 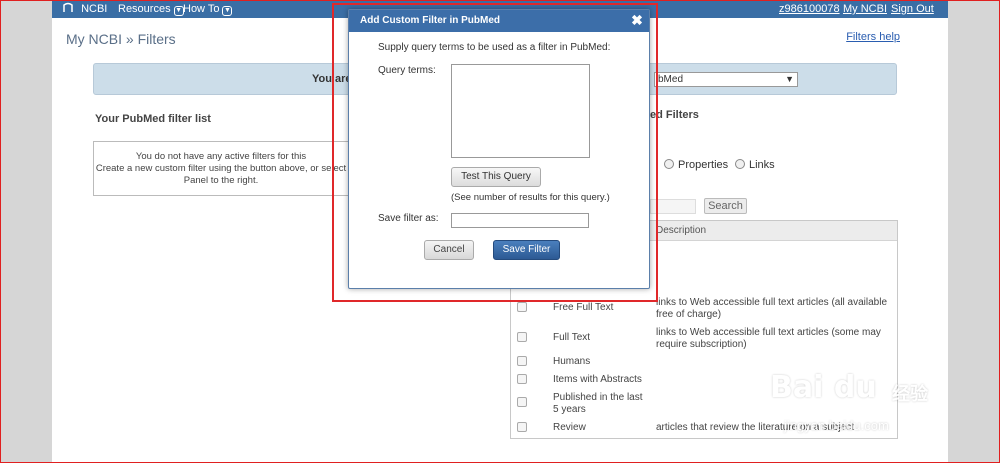 What do you see at coordinates (583, 307) in the screenshot?
I see `row-name: Free Full Text` at bounding box center [583, 307].